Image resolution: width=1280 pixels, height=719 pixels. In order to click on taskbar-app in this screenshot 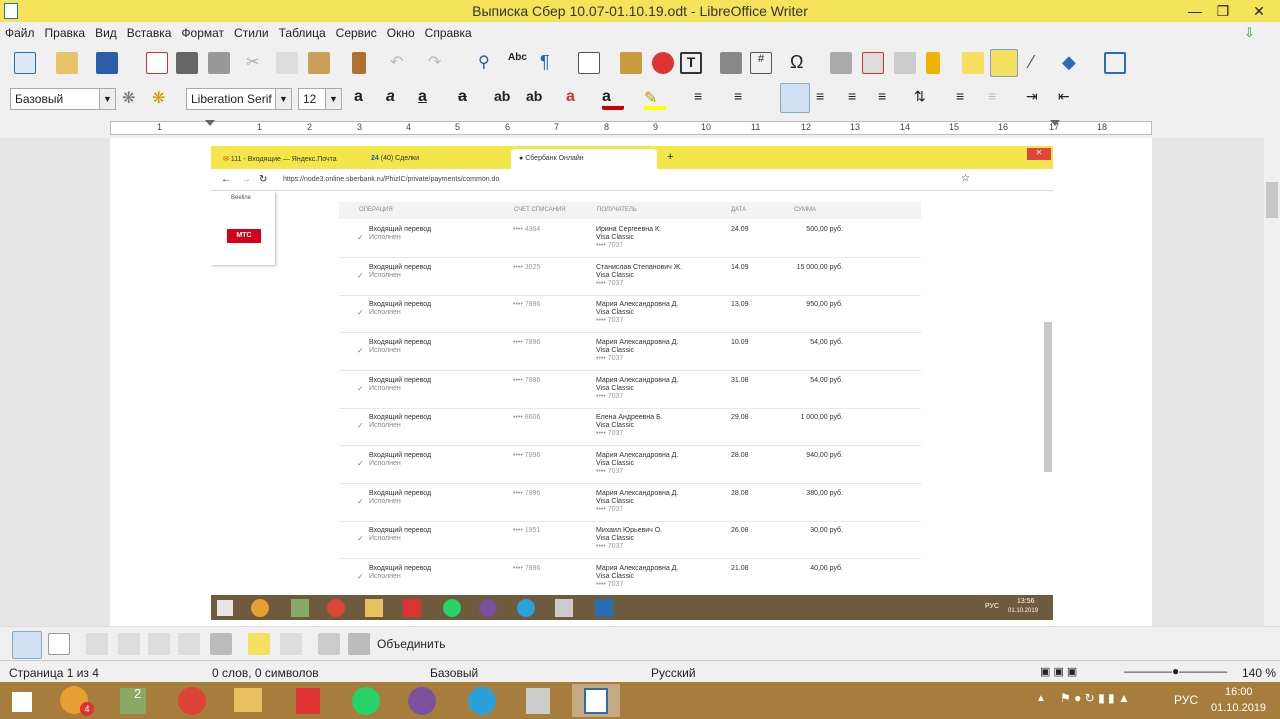, I will do `click(308, 700)`.